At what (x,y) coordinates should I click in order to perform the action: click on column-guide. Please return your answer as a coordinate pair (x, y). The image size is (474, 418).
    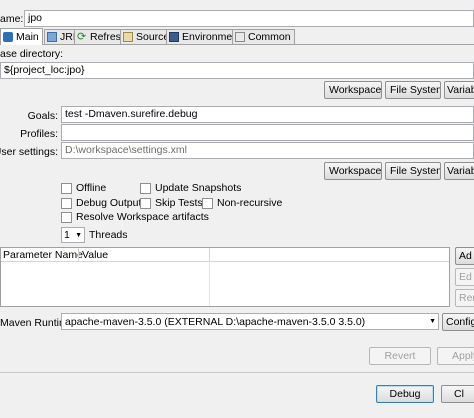
    Looking at the image, I should click on (209, 284).